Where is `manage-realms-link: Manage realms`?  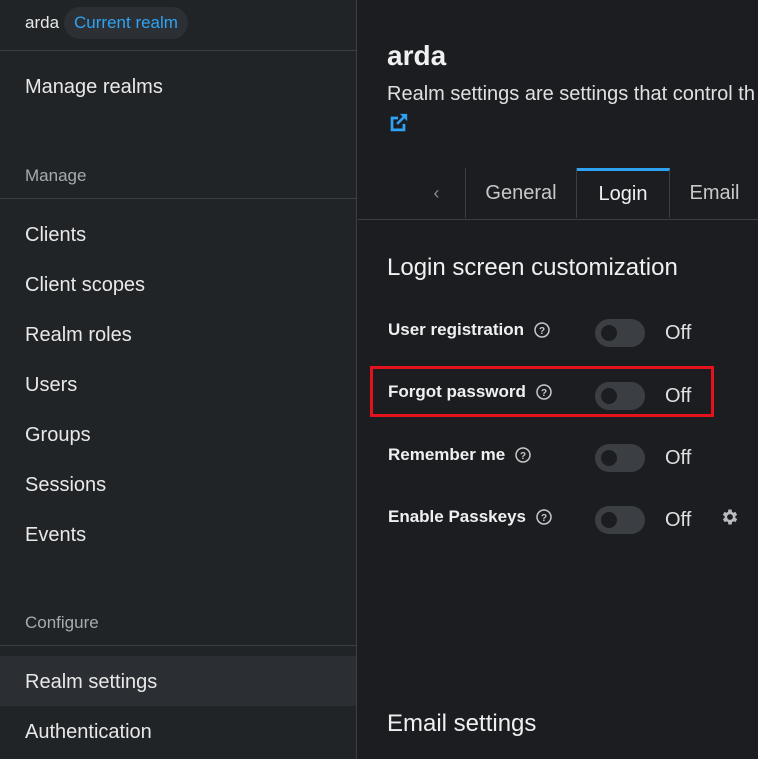 manage-realms-link: Manage realms is located at coordinates (94, 87).